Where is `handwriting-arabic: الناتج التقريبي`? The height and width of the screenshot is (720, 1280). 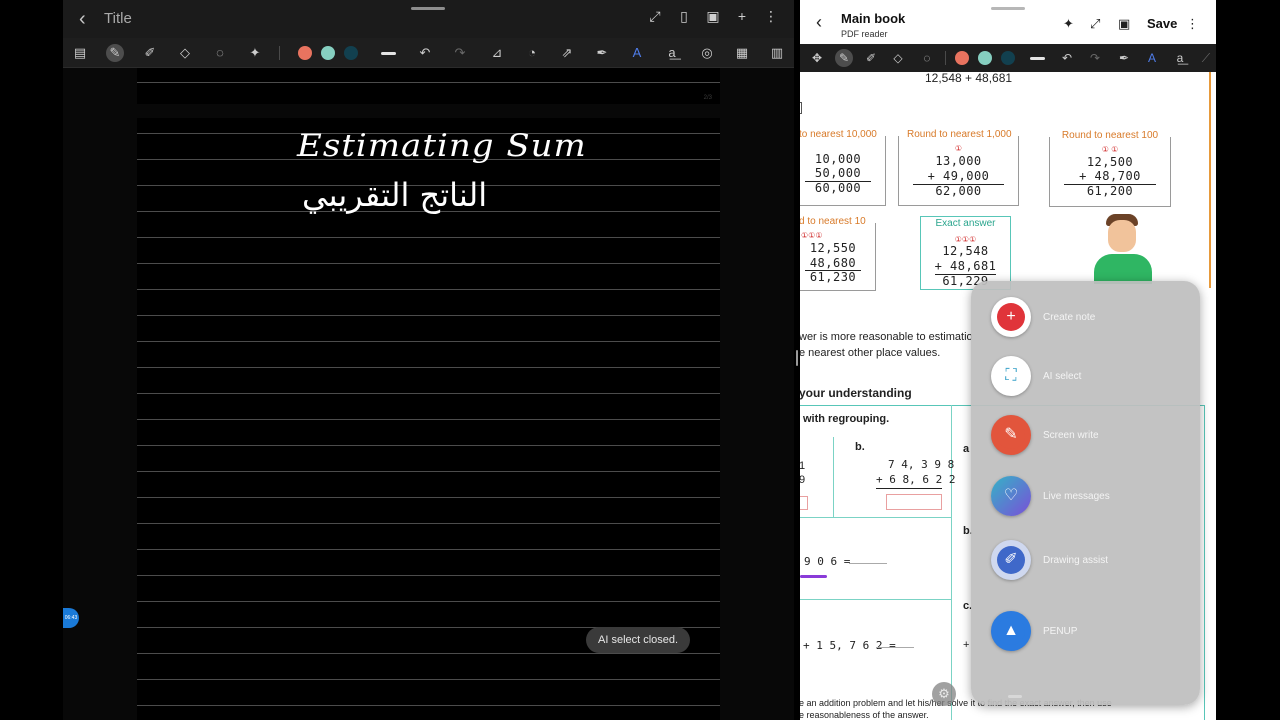 handwriting-arabic: الناتج التقريبي is located at coordinates (395, 195).